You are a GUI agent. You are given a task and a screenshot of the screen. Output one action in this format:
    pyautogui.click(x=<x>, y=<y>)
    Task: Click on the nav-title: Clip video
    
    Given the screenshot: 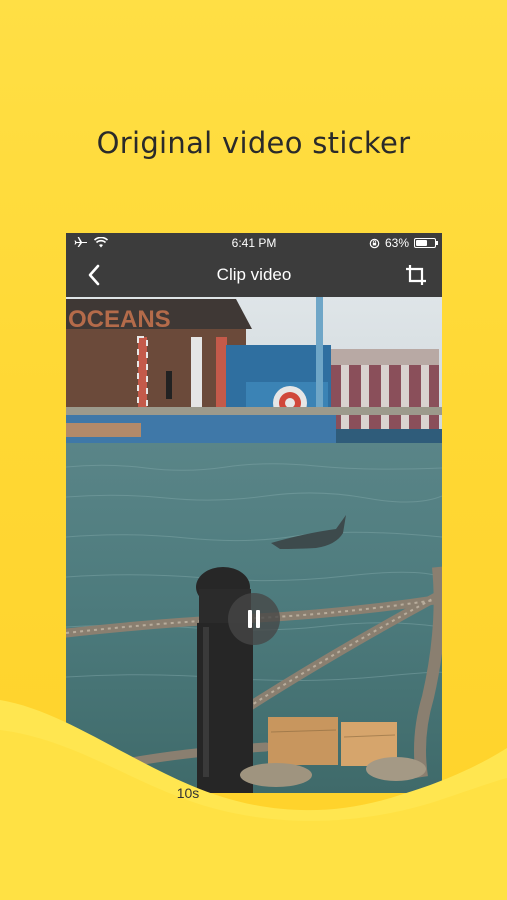 What is the action you would take?
    pyautogui.click(x=254, y=274)
    